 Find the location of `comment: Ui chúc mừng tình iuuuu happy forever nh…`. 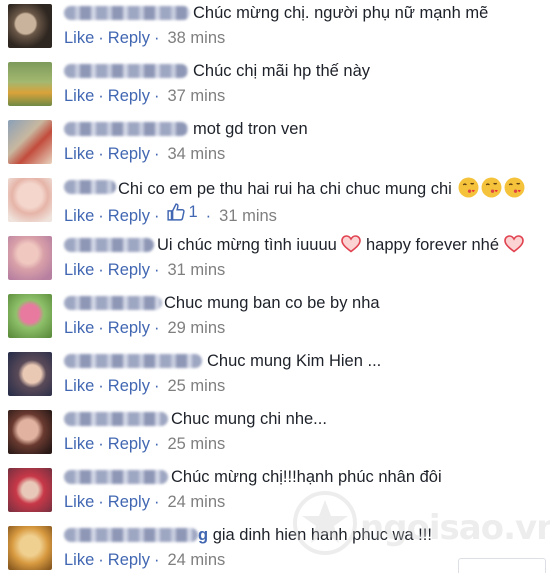

comment: Ui chúc mừng tình iuuuu happy forever nh… is located at coordinates (275, 261).